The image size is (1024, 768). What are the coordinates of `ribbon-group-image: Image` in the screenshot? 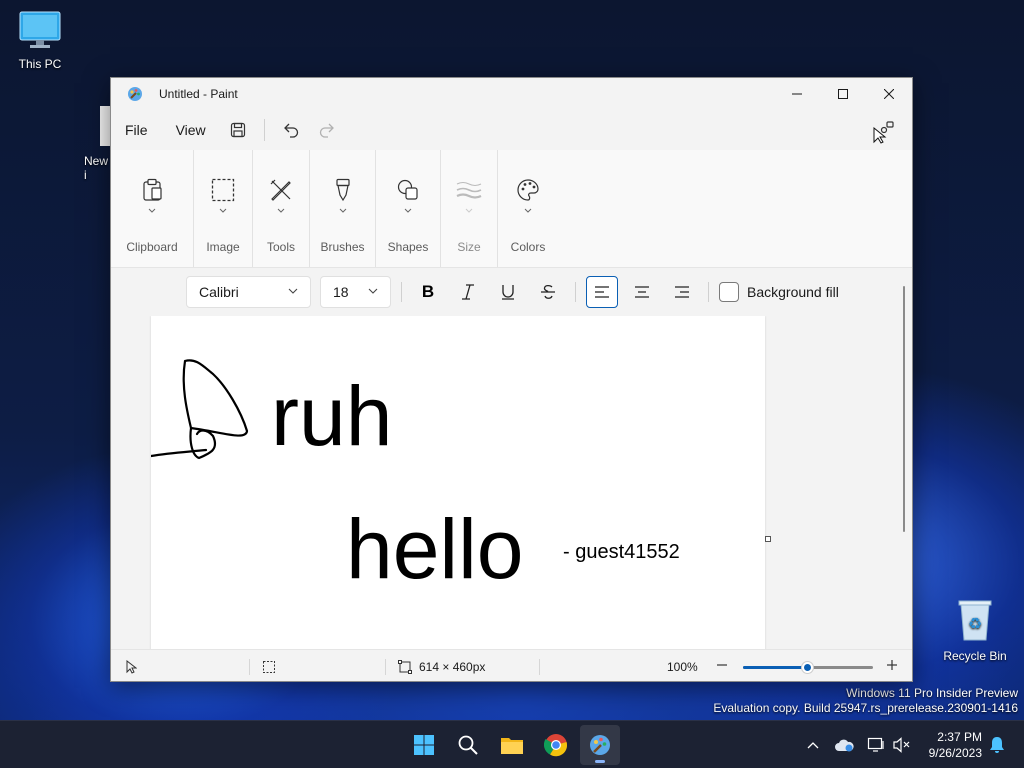 It's located at (223, 208).